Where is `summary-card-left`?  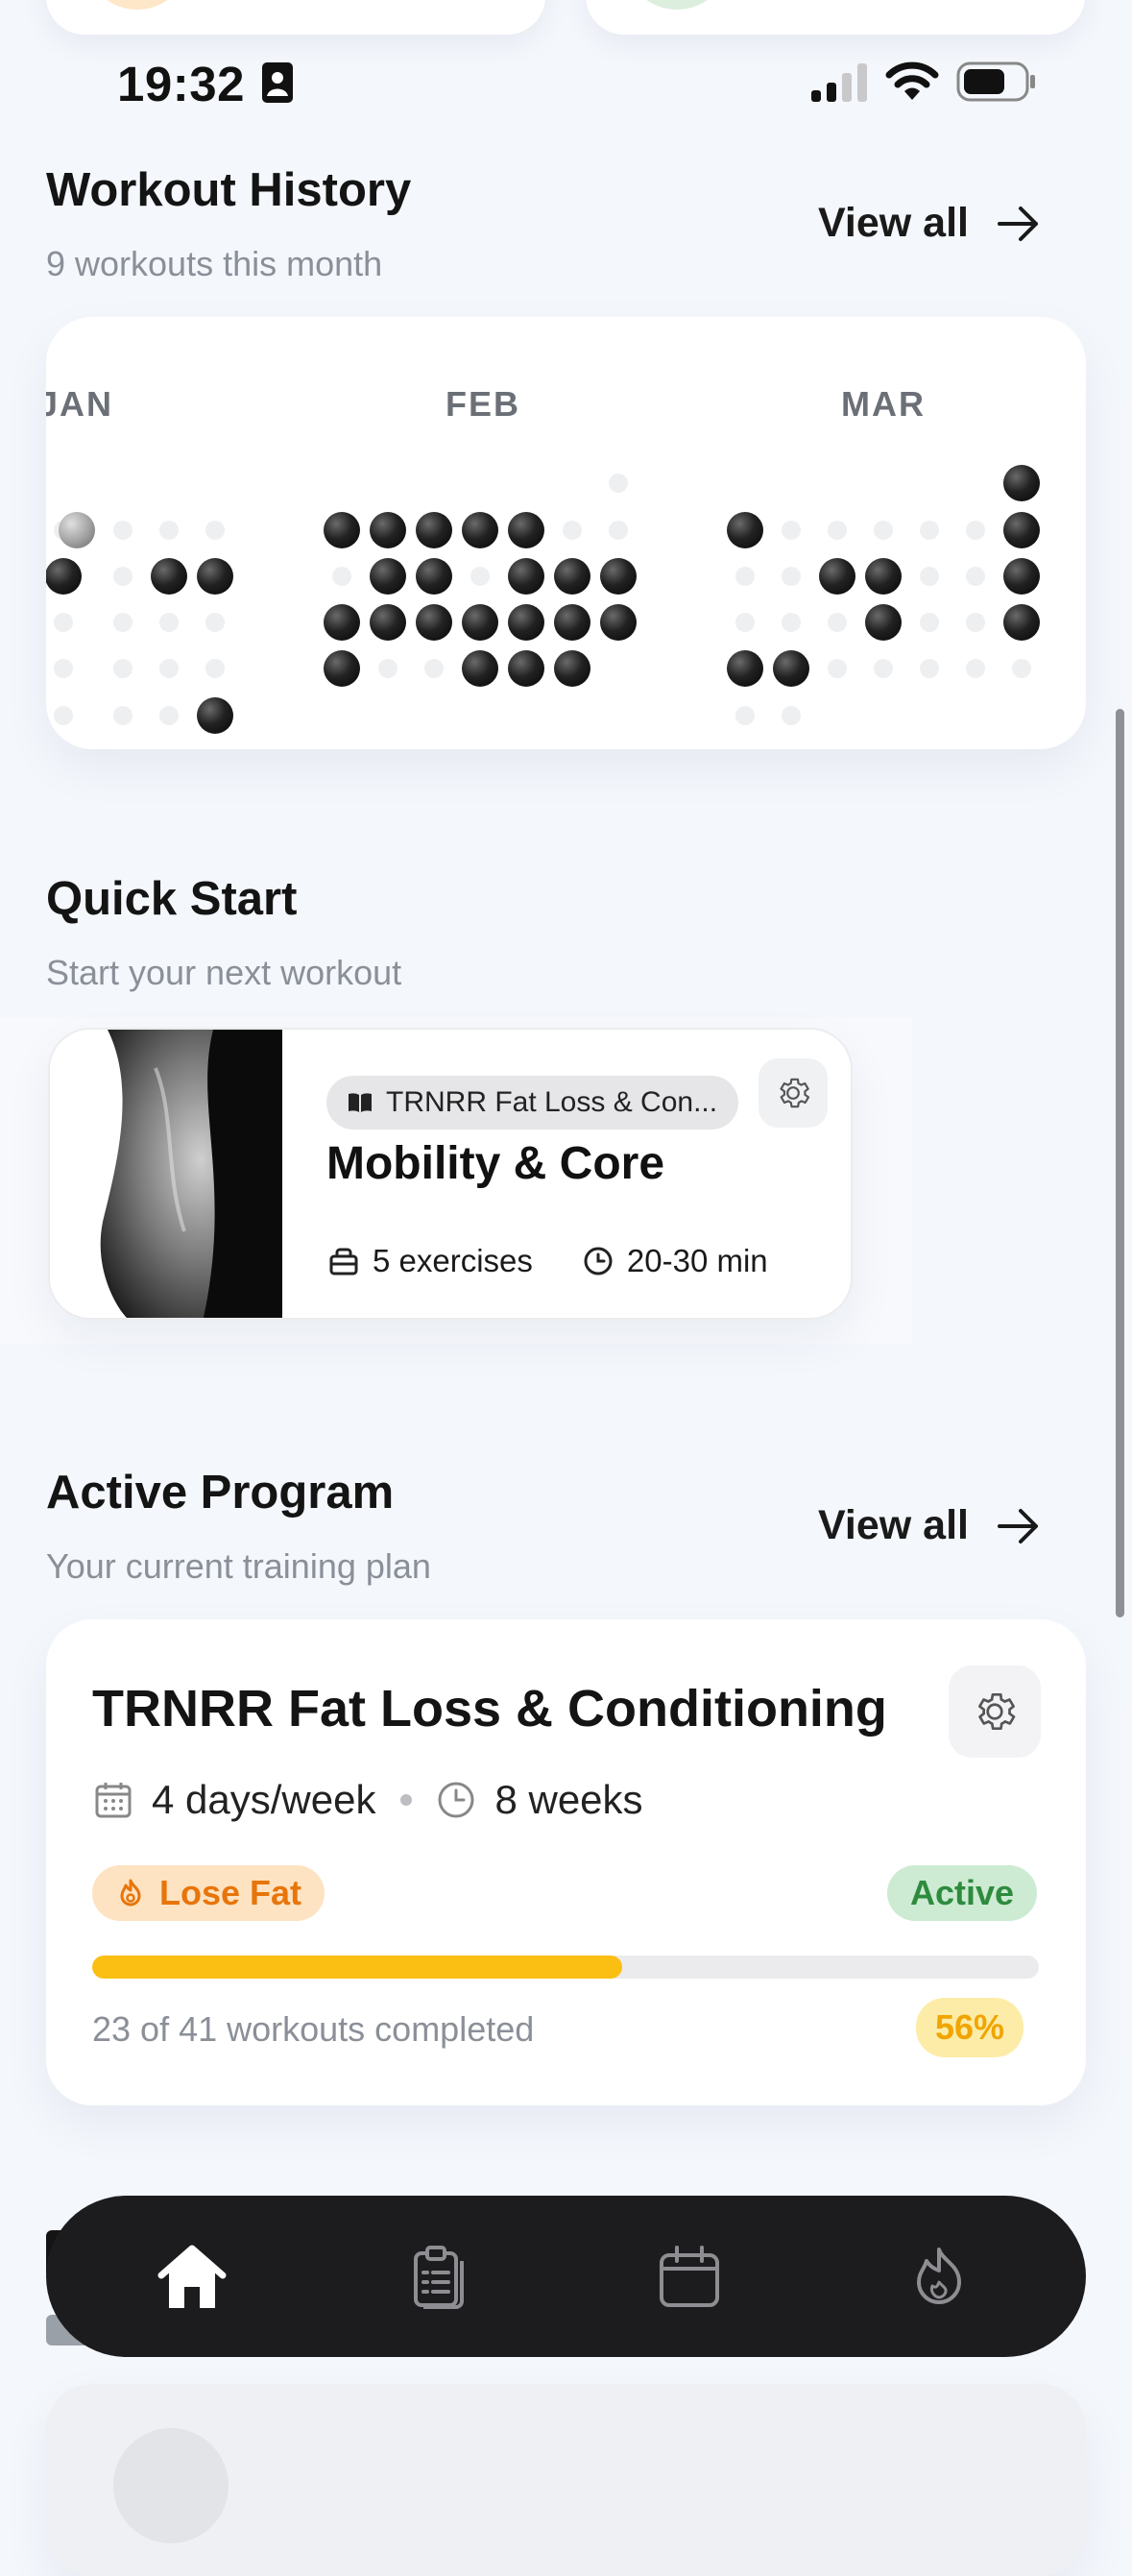 summary-card-left is located at coordinates (295, 18).